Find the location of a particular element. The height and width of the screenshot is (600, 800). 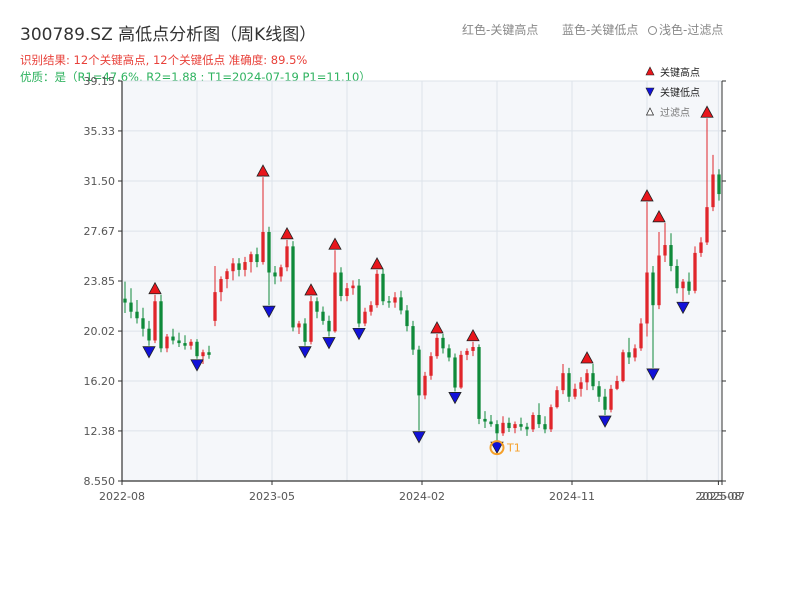

x-tick-label: 2024-11 is located at coordinates (572, 496).